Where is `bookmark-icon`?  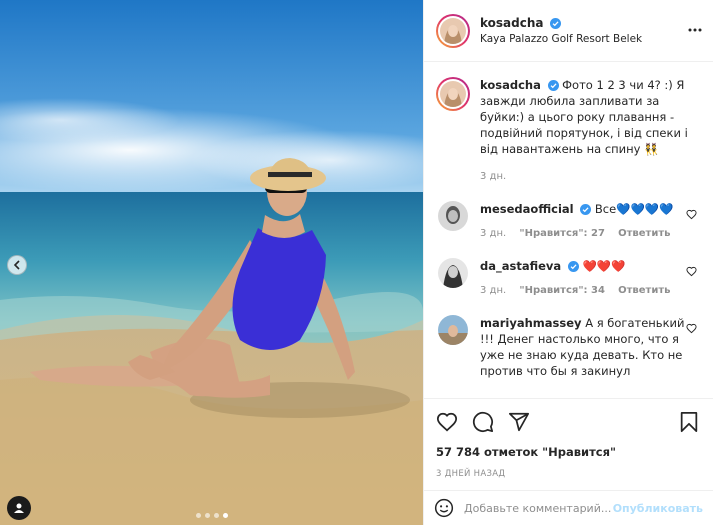
bookmark-icon is located at coordinates (689, 422).